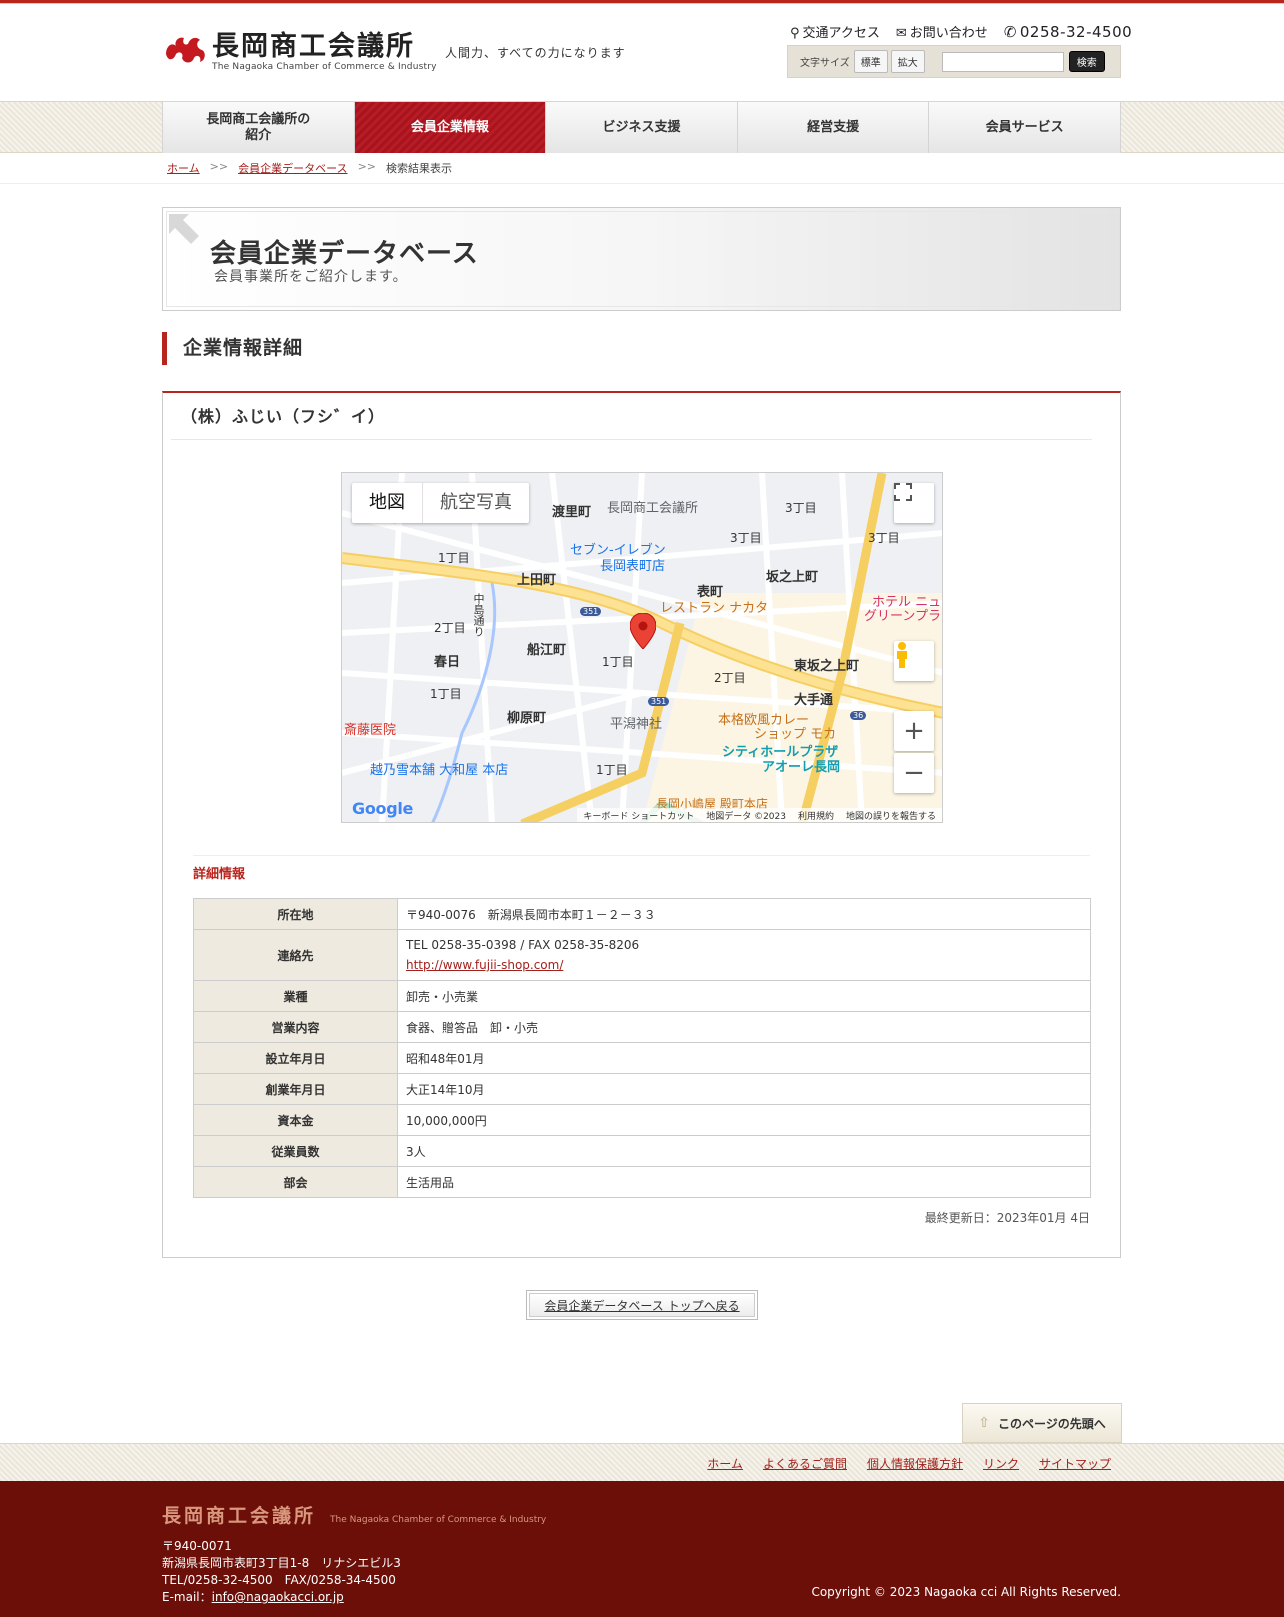 Image resolution: width=1284 pixels, height=1617 pixels. Describe the element at coordinates (484, 965) in the screenshot. I see `company-website-link: http://www.fujii-shop.com/` at that location.